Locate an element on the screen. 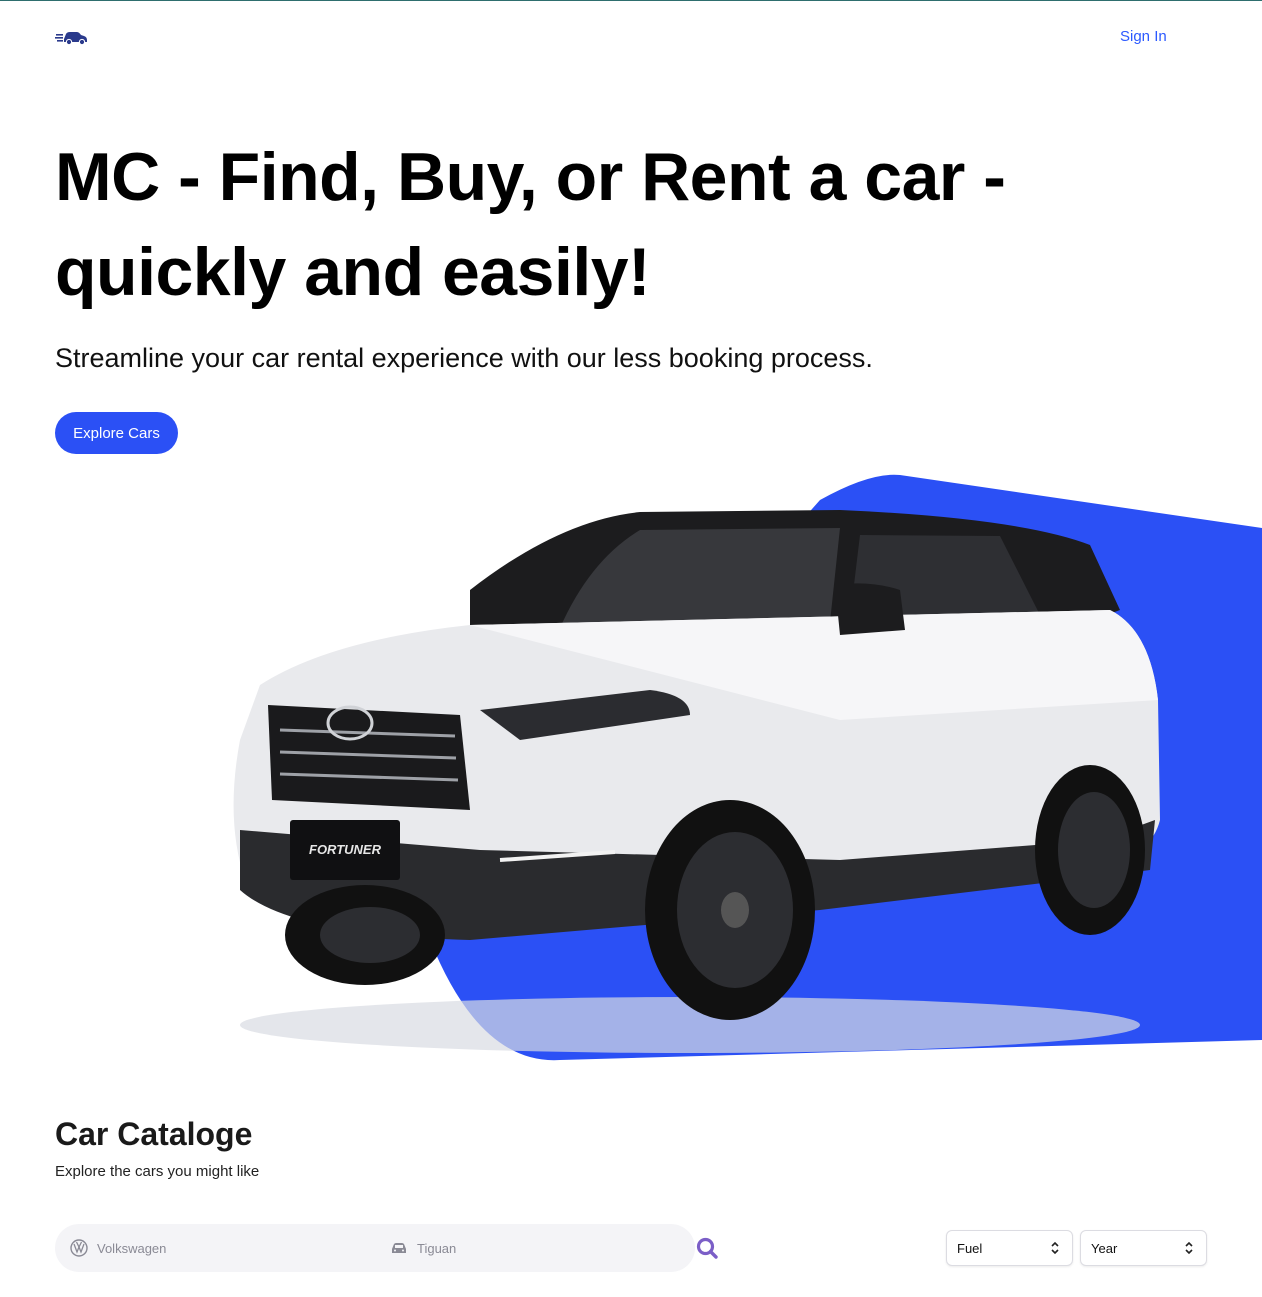  fuel-filter-label: Fuel is located at coordinates (970, 1248).